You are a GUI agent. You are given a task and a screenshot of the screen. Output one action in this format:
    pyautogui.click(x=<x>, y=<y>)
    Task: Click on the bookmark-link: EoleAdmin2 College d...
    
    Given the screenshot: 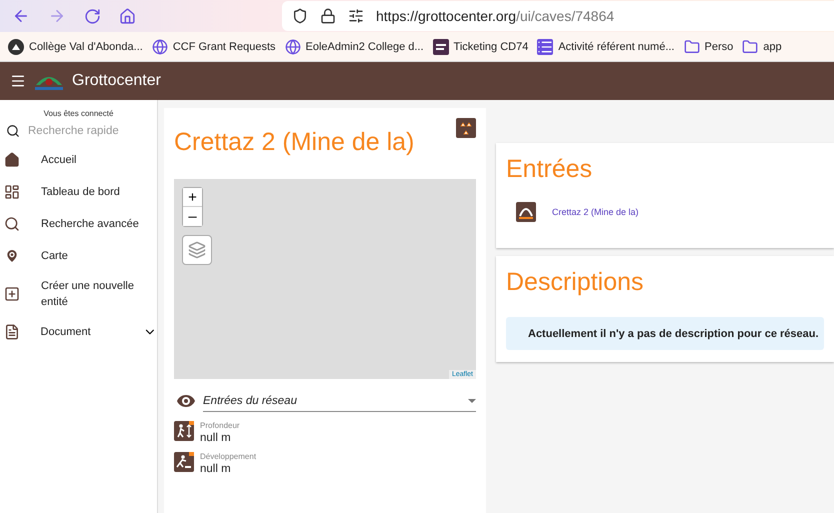 What is the action you would take?
    pyautogui.click(x=365, y=46)
    